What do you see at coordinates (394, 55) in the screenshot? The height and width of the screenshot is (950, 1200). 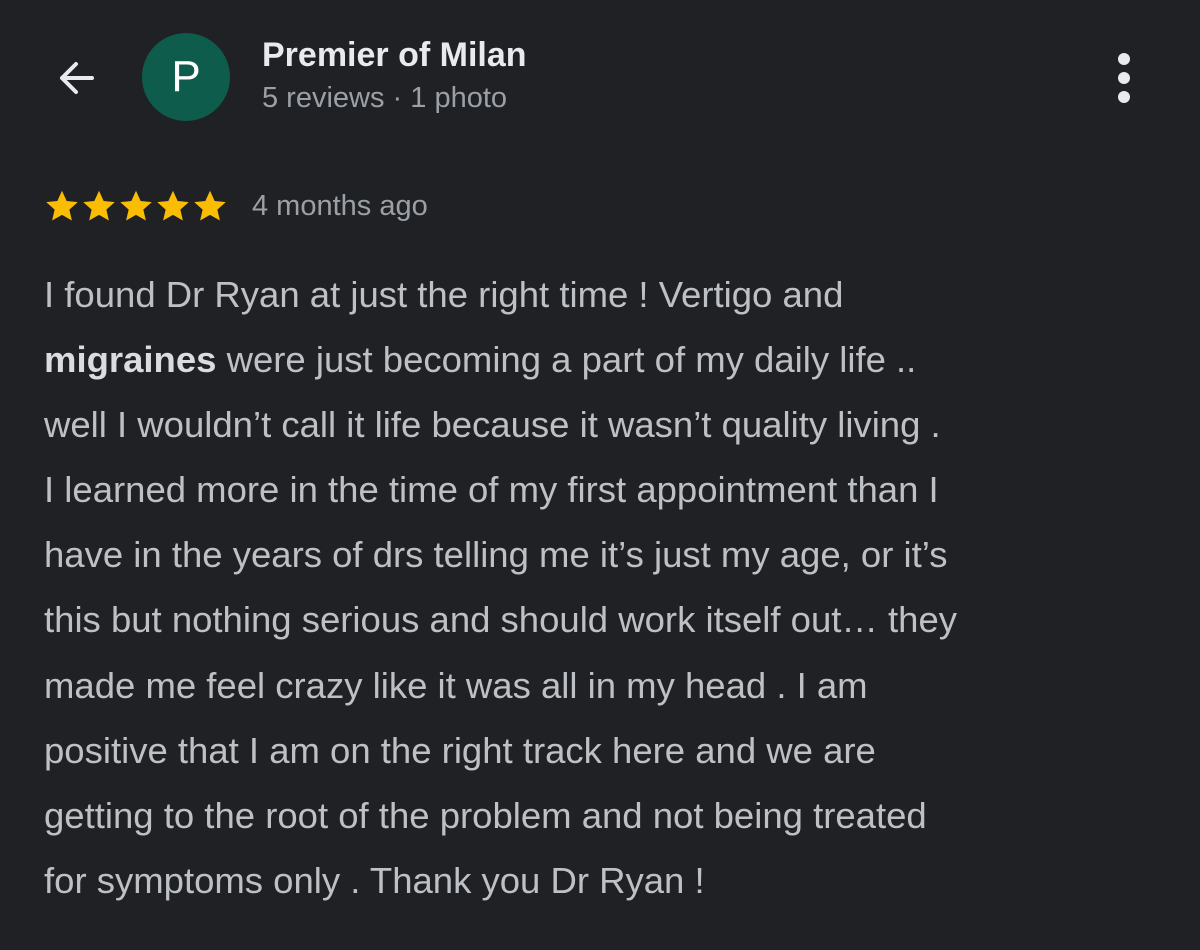 I see `reviewer-name: Premier of Milan` at bounding box center [394, 55].